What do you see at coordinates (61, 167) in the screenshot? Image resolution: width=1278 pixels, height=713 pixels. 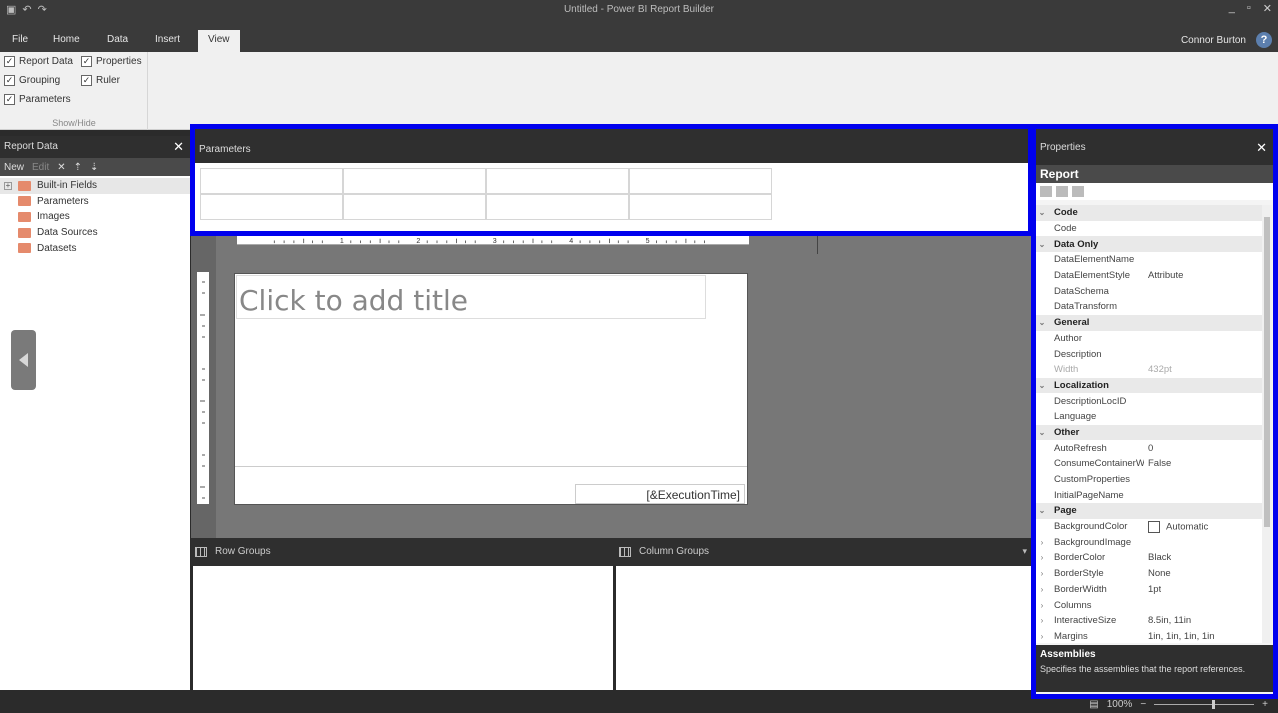 I see `delete-icon: ✕` at bounding box center [61, 167].